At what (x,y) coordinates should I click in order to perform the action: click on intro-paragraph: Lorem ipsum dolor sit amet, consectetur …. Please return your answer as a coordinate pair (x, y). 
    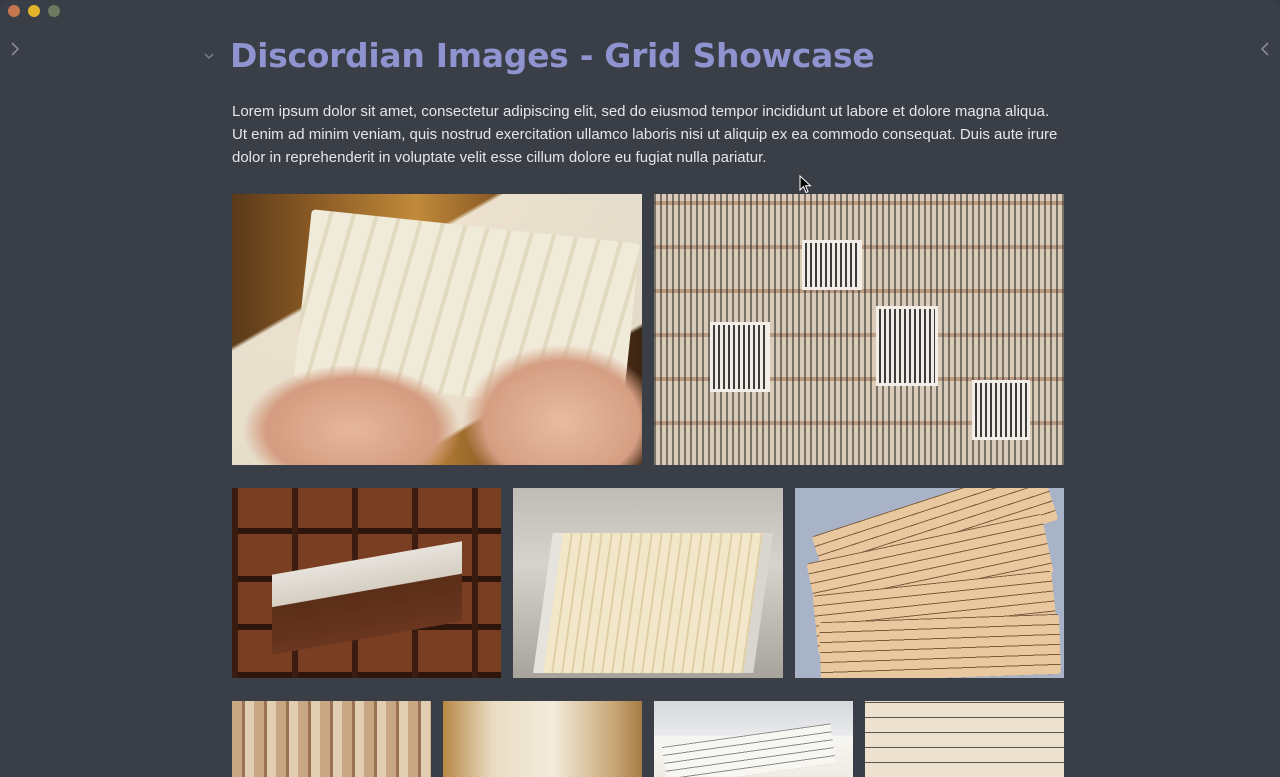
    Looking at the image, I should click on (645, 134).